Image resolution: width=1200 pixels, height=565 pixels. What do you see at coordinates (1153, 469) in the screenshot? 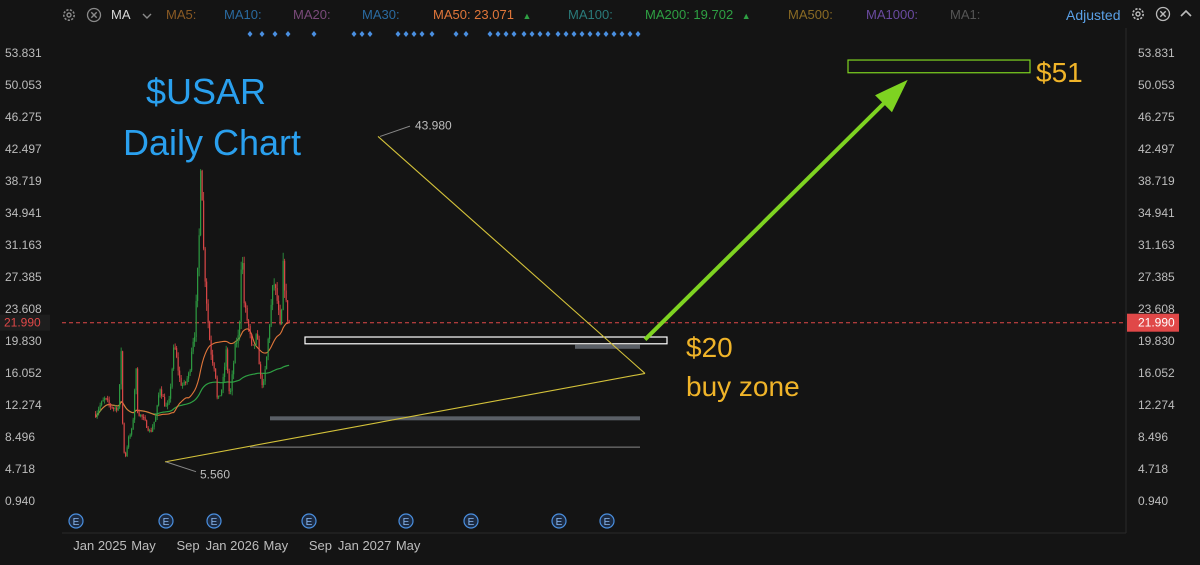
I see `y-tick-label-right: 4.718` at bounding box center [1153, 469].